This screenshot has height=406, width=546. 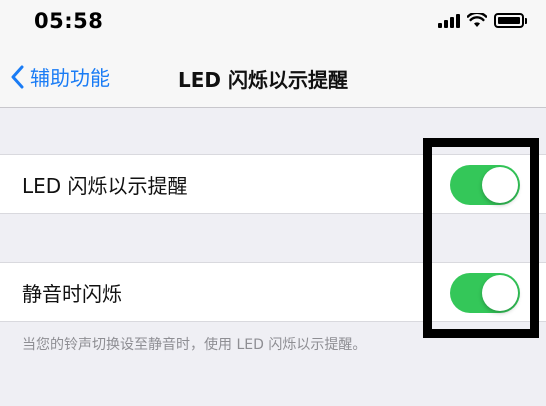 What do you see at coordinates (273, 23) in the screenshot?
I see `status-bar: 05:58` at bounding box center [273, 23].